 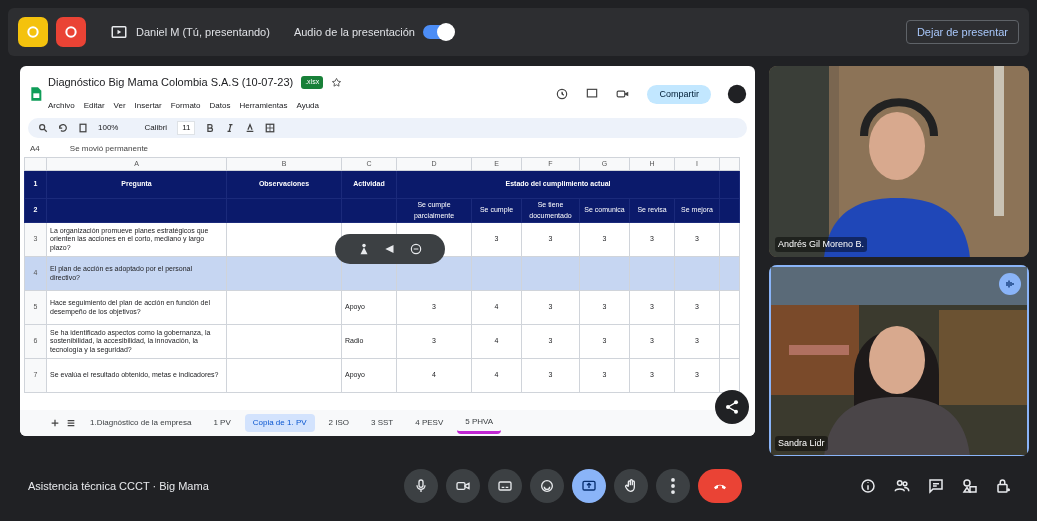 What do you see at coordinates (119, 105) in the screenshot?
I see `menu-item: Ver` at bounding box center [119, 105].